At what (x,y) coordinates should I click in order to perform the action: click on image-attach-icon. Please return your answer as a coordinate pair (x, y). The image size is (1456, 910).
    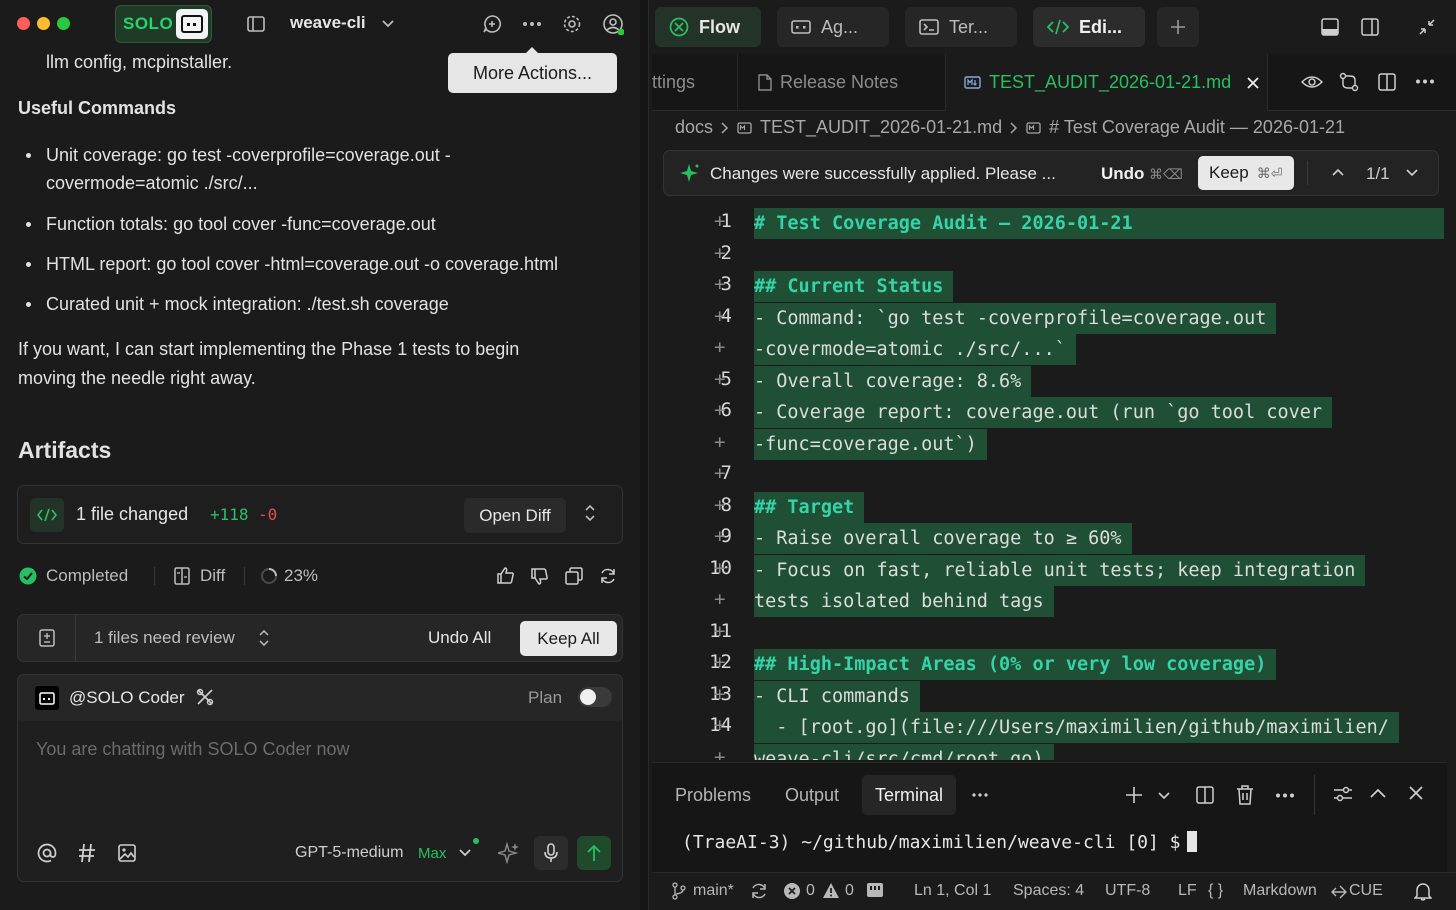
    Looking at the image, I should click on (127, 853).